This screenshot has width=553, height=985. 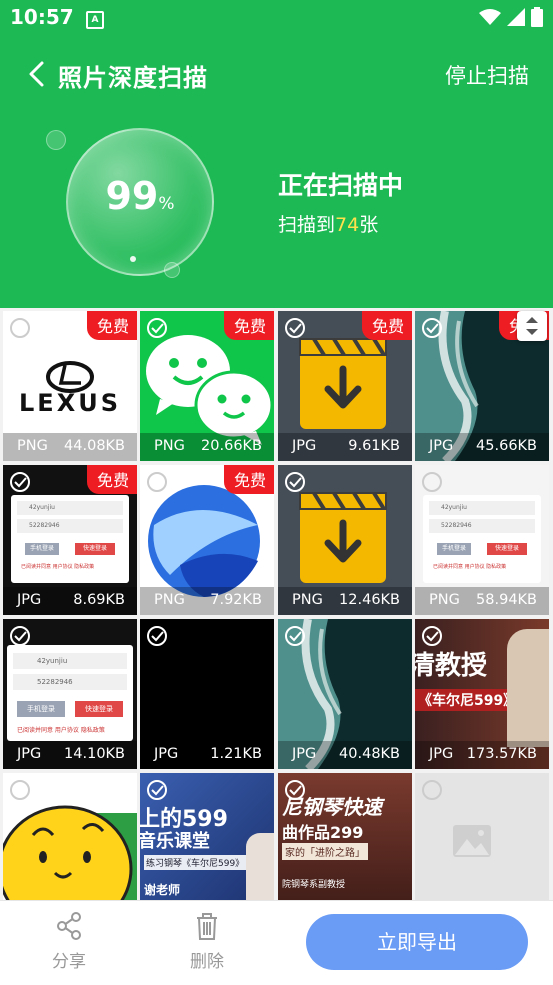 What do you see at coordinates (325, 851) in the screenshot?
I see `thumb-caption: 家的「进阶之路」` at bounding box center [325, 851].